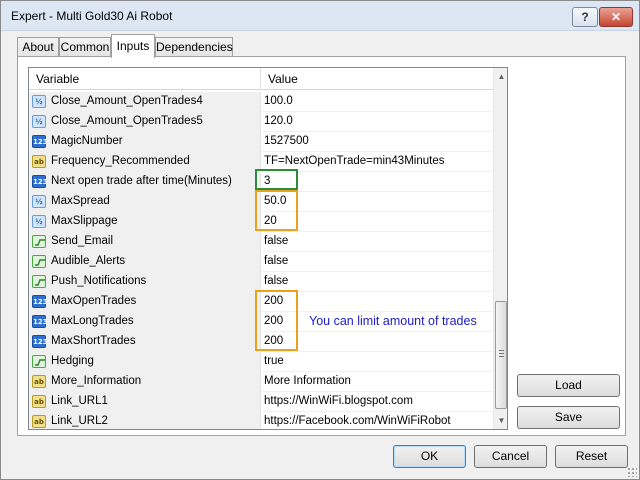  What do you see at coordinates (274, 361) in the screenshot?
I see `variable-value: true` at bounding box center [274, 361].